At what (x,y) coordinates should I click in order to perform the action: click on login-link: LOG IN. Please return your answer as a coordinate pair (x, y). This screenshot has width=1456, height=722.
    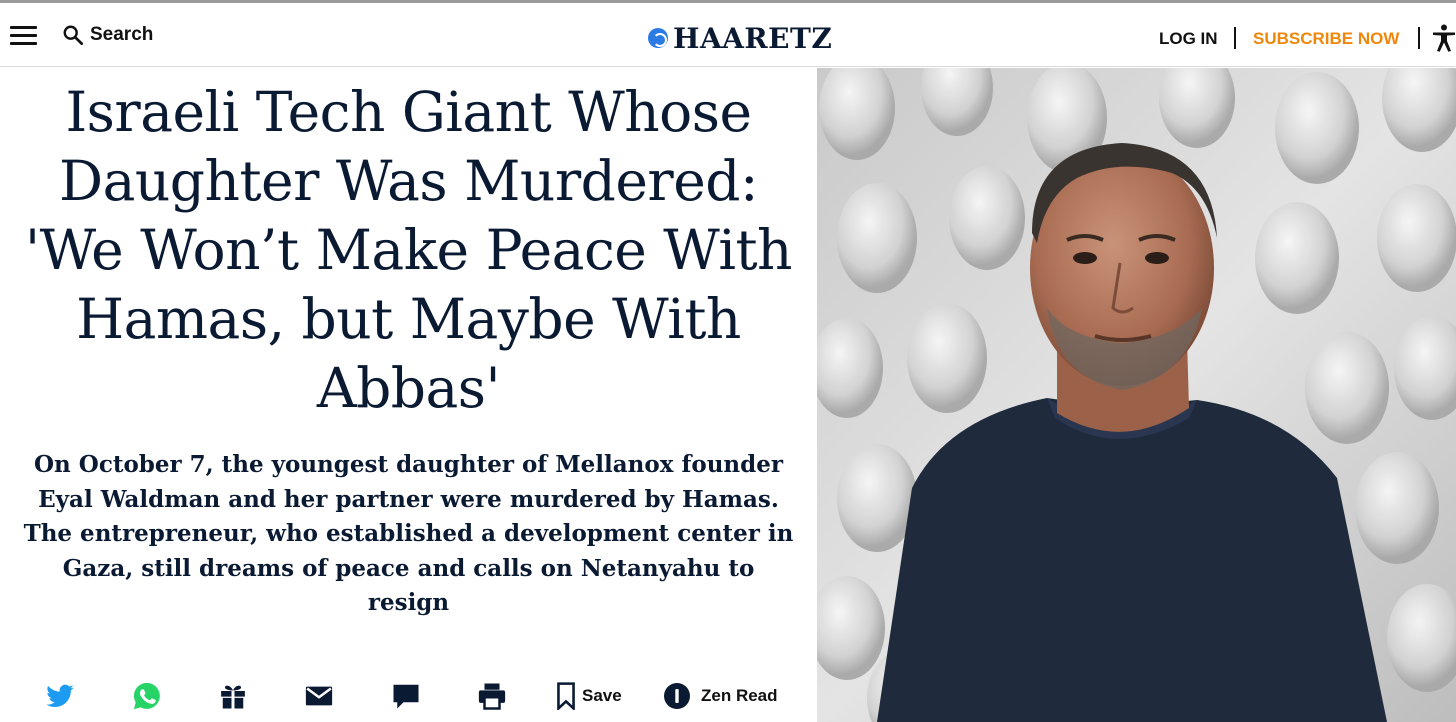
    Looking at the image, I should click on (1188, 39).